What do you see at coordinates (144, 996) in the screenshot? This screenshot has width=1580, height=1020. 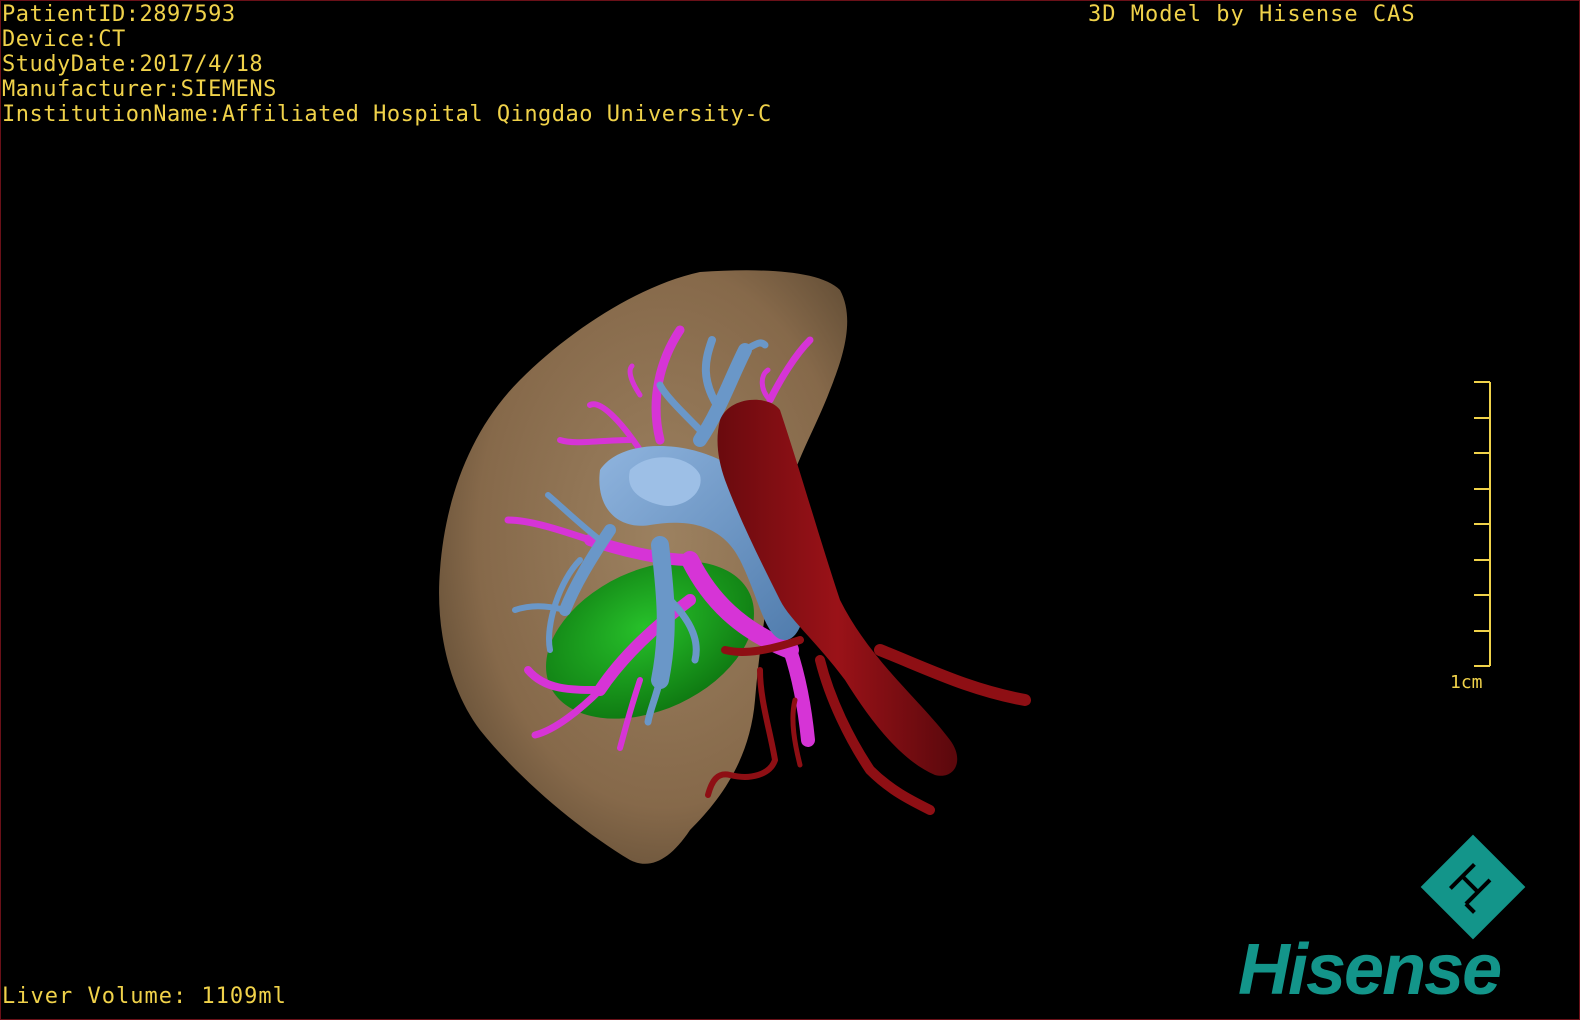 I see `liver-volume-label: Liver Volume: 1109ml` at bounding box center [144, 996].